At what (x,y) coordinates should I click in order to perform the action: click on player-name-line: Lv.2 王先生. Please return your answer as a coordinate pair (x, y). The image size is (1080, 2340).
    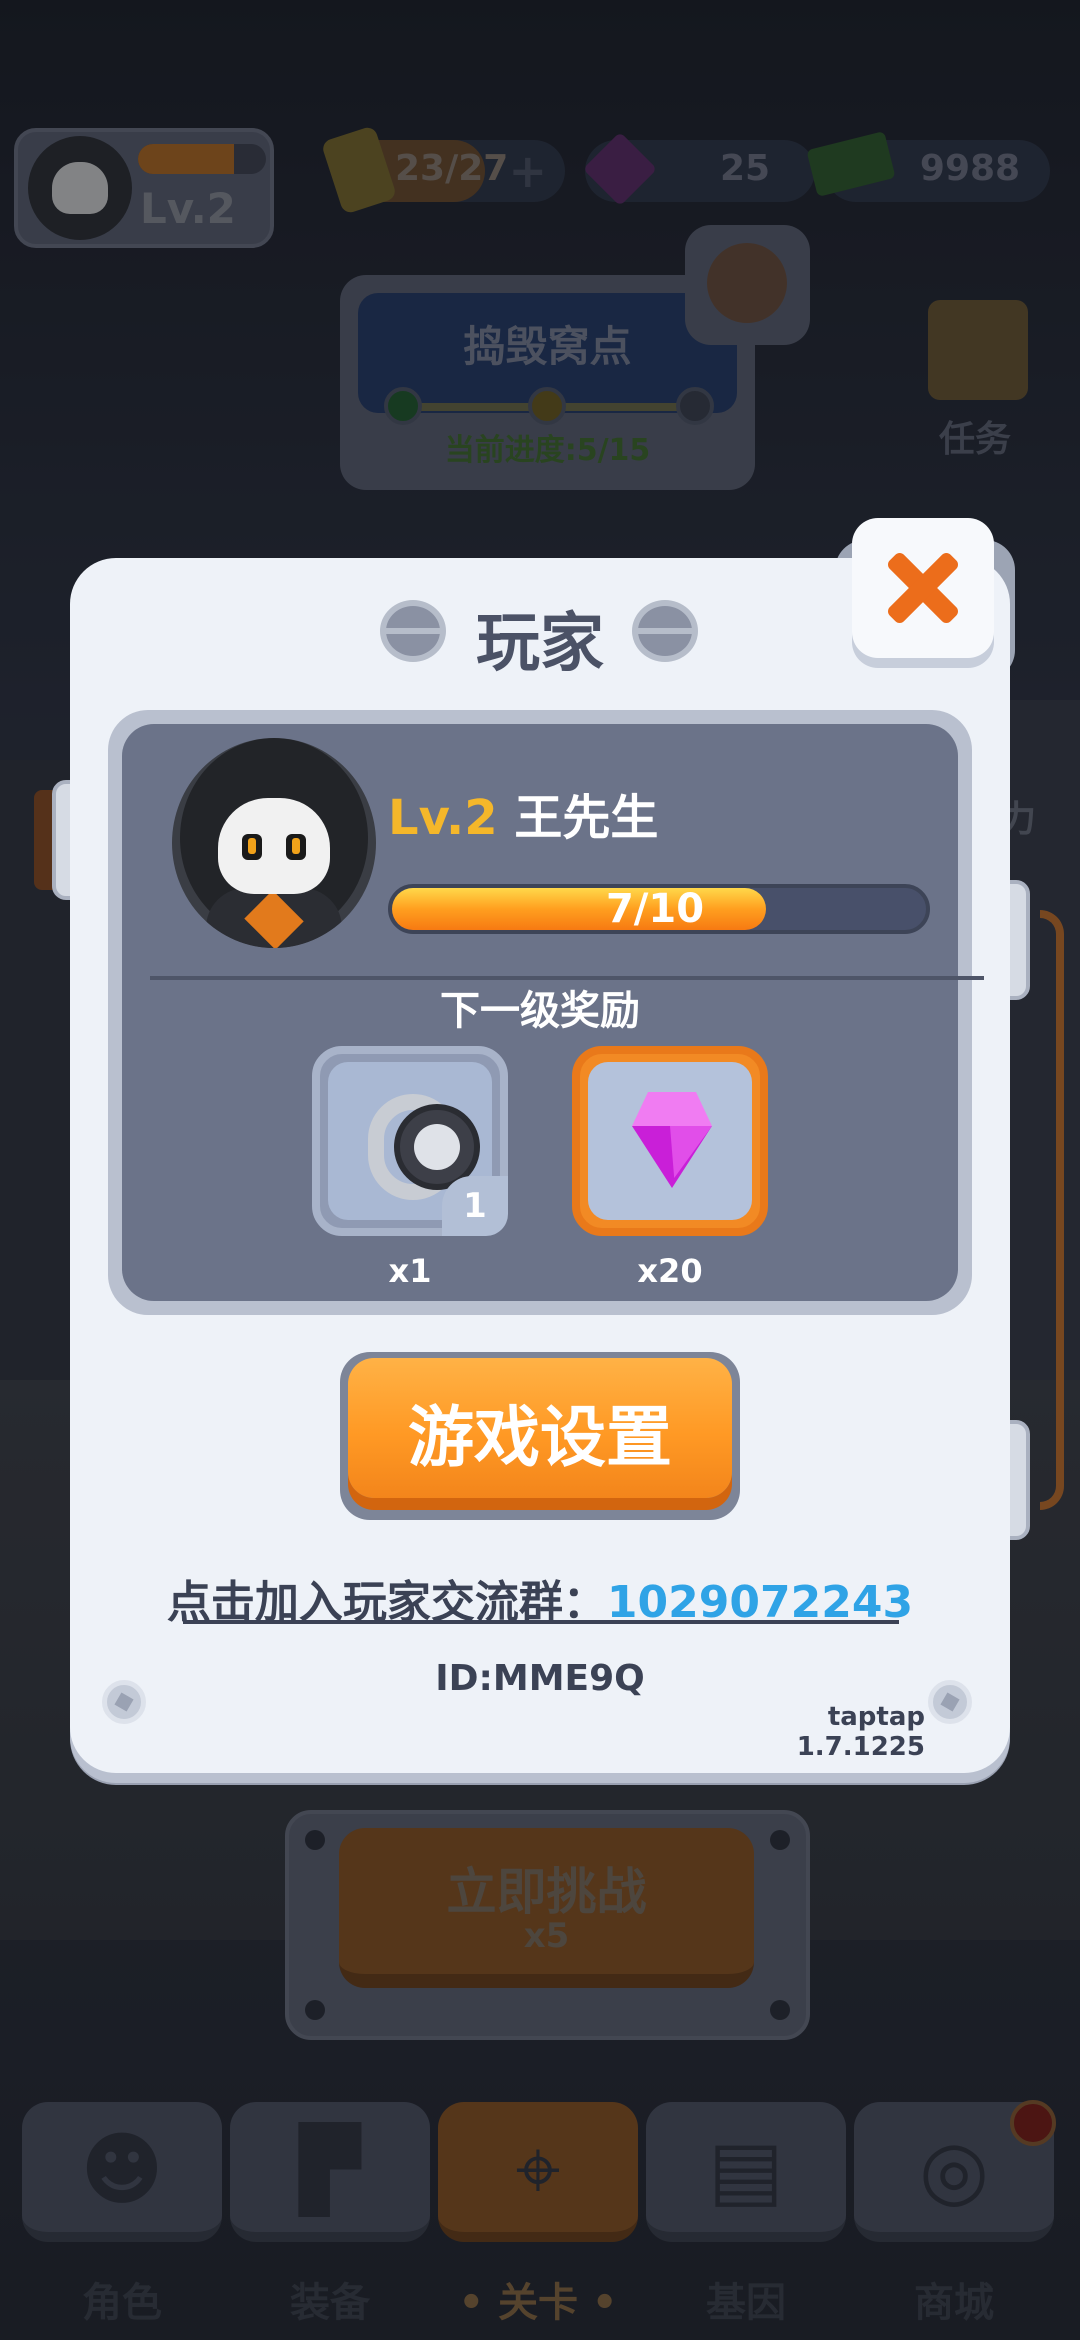
    Looking at the image, I should click on (523, 813).